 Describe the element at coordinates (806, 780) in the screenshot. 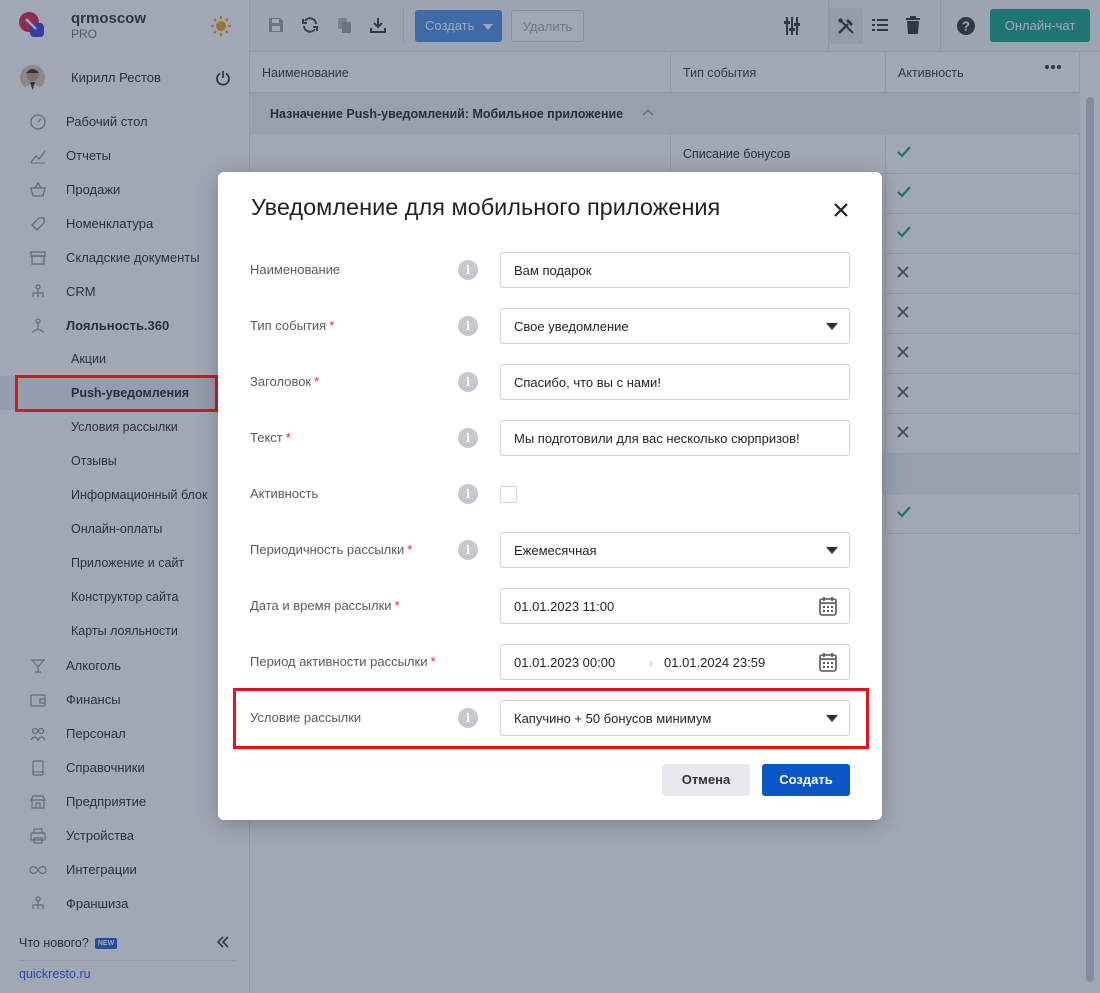

I see `create-submit-button: Создать` at that location.